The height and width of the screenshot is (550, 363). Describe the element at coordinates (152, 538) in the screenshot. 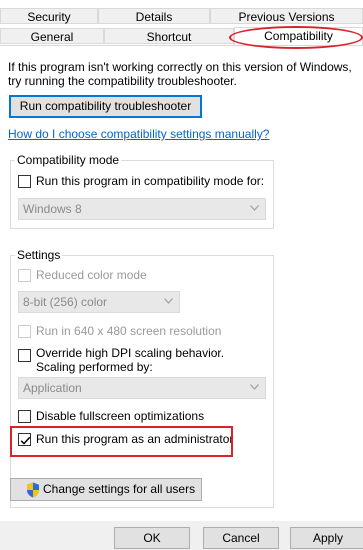

I see `ok-button: OK` at that location.